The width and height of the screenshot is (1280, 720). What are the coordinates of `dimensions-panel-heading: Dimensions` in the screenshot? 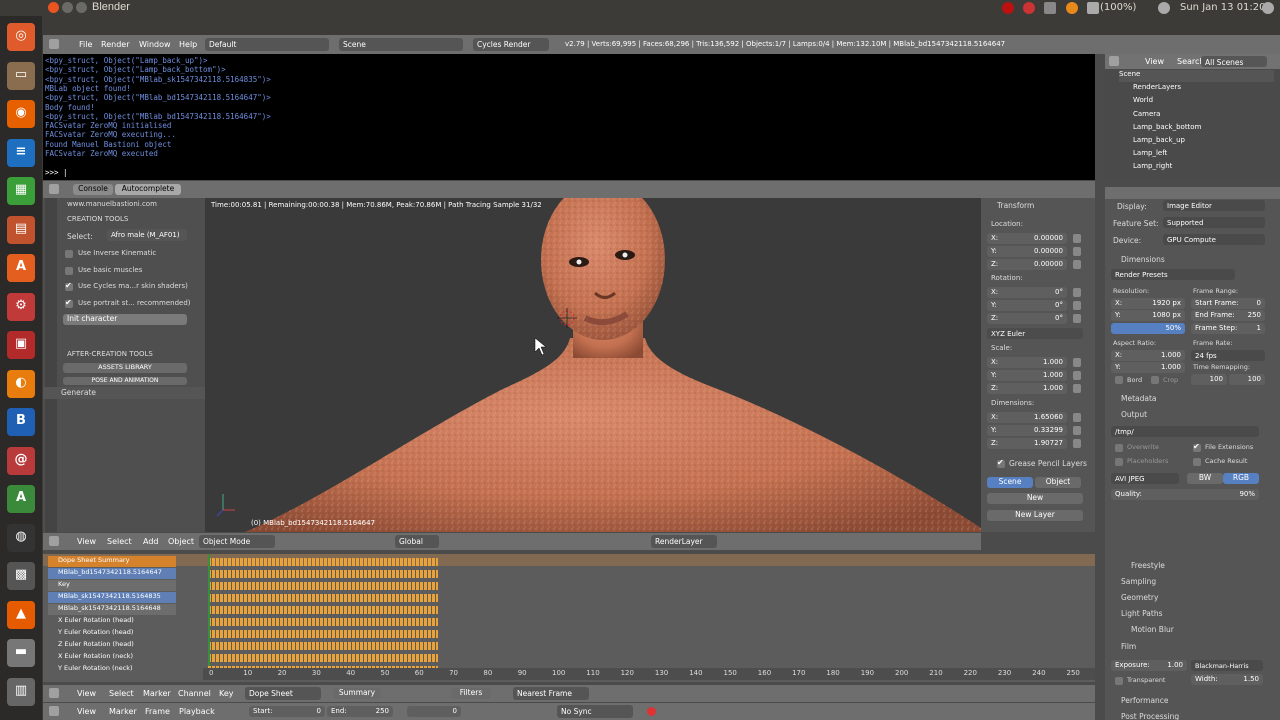 It's located at (1143, 259).